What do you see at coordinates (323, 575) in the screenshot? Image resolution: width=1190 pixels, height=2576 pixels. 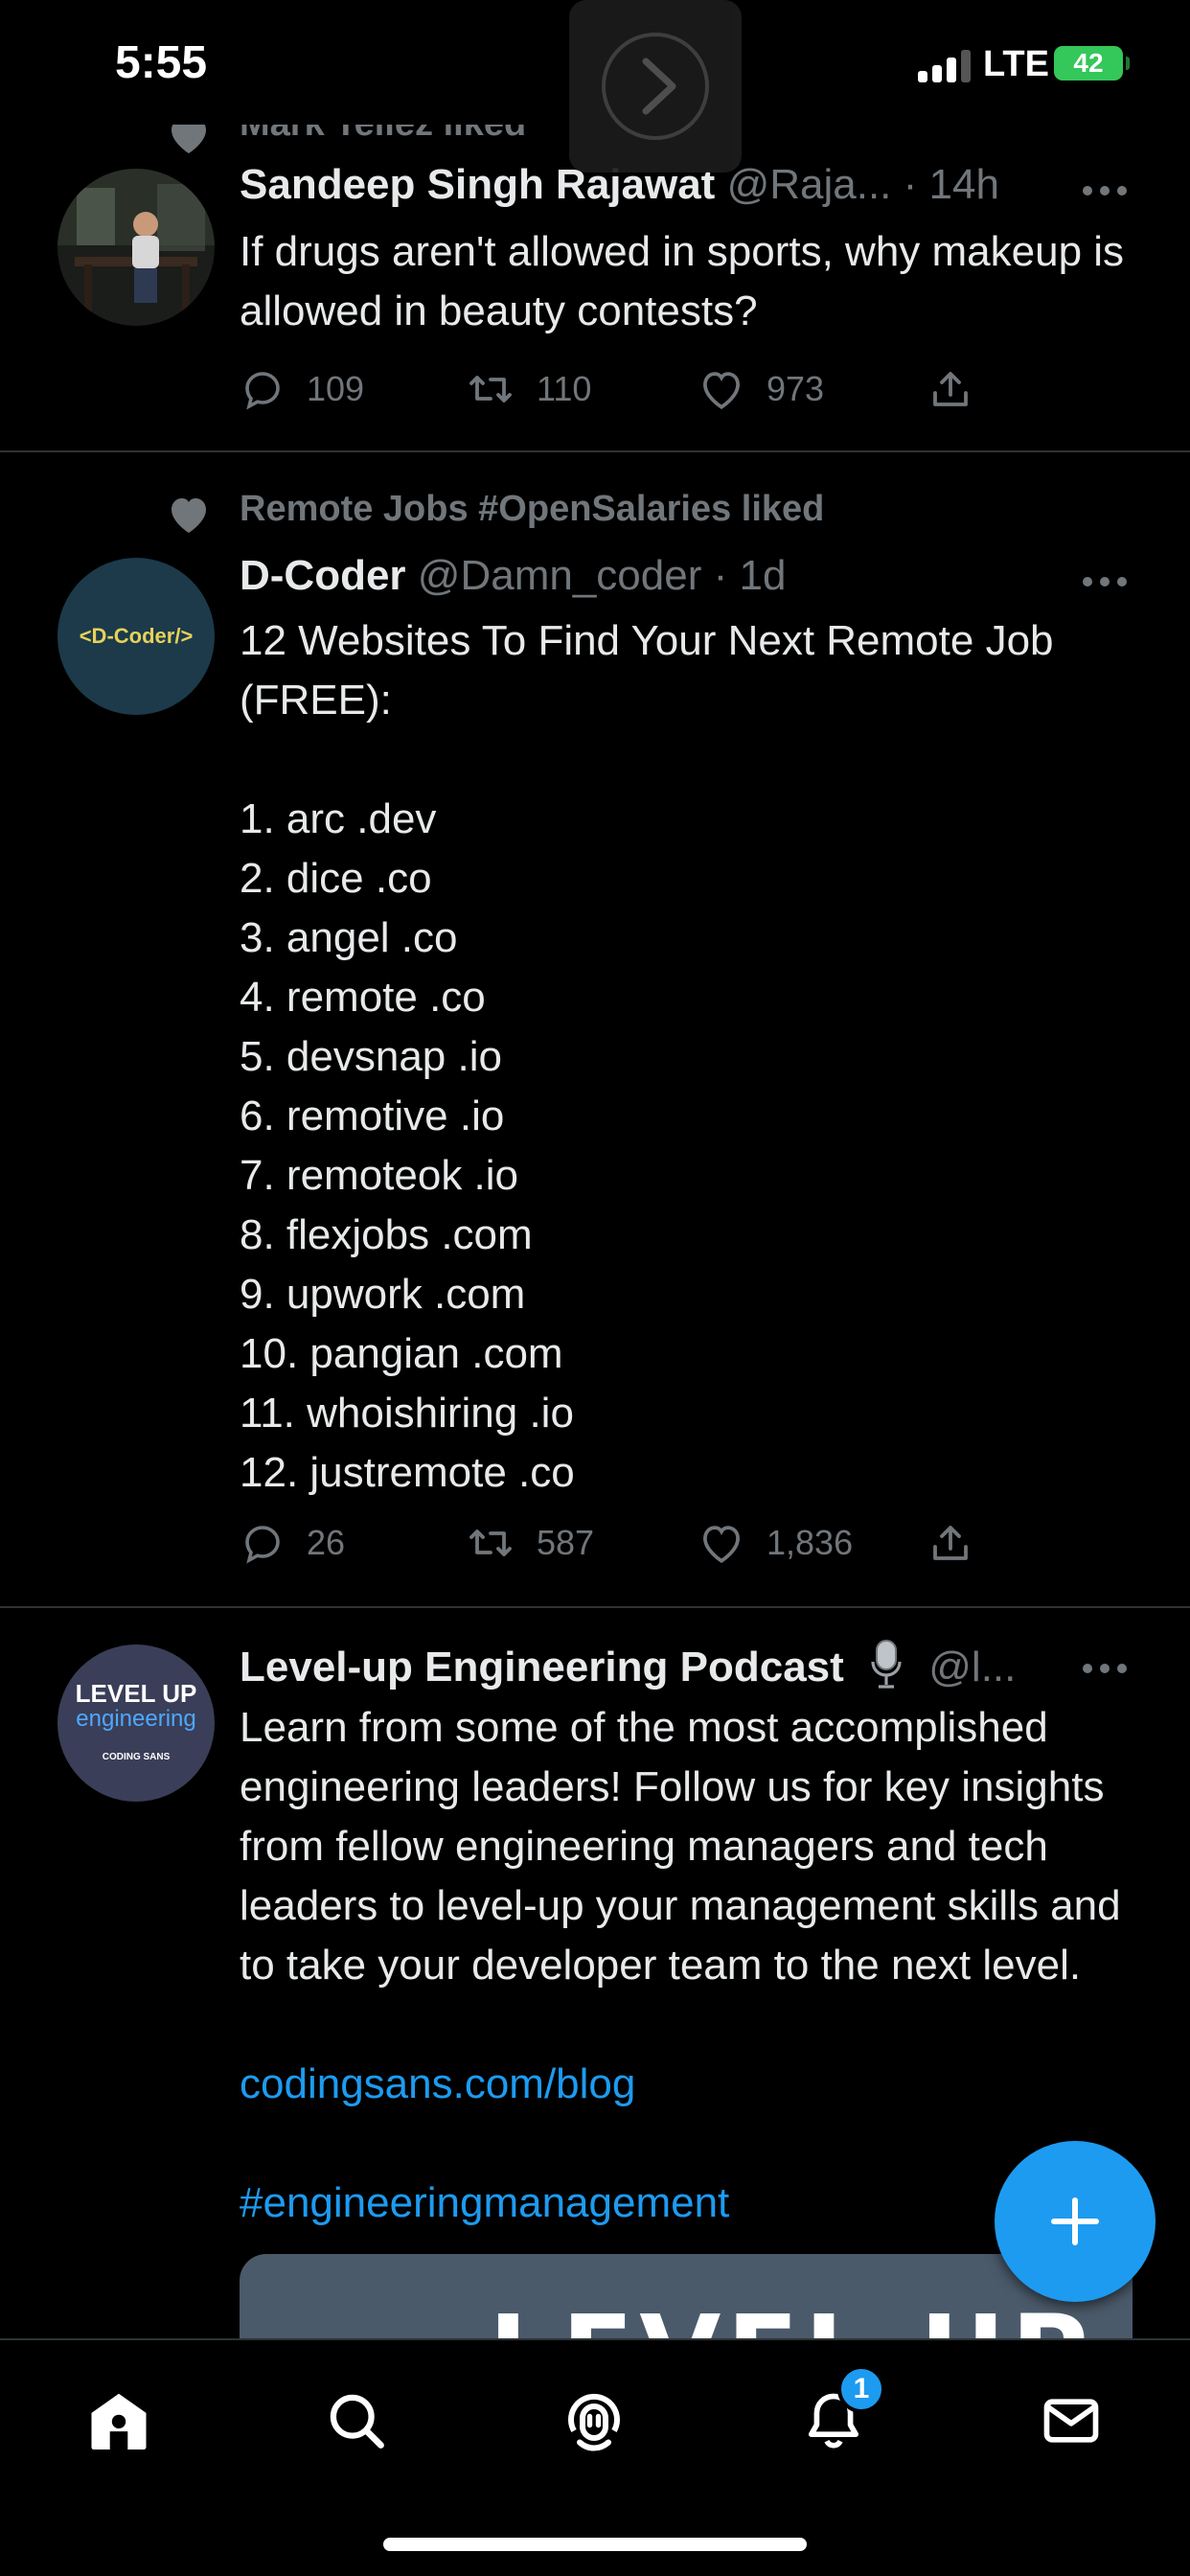 I see `display-name: D-Coder` at bounding box center [323, 575].